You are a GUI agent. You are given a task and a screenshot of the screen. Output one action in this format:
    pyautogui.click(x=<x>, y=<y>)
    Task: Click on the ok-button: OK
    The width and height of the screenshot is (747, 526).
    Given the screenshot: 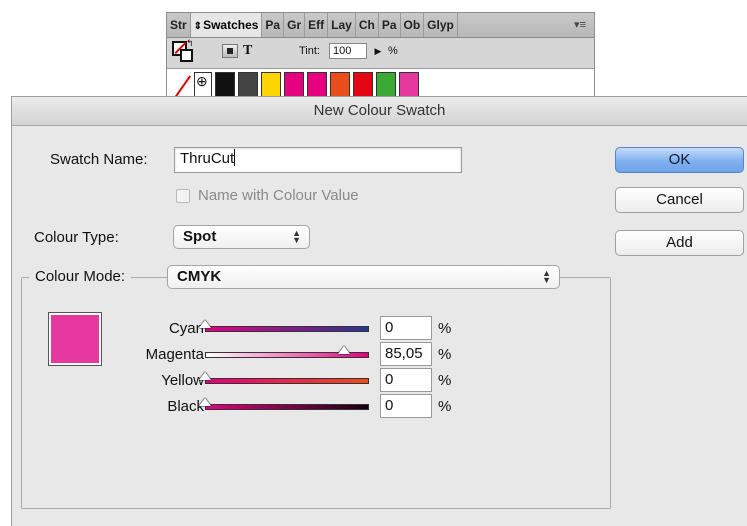 What is the action you would take?
    pyautogui.click(x=679, y=160)
    